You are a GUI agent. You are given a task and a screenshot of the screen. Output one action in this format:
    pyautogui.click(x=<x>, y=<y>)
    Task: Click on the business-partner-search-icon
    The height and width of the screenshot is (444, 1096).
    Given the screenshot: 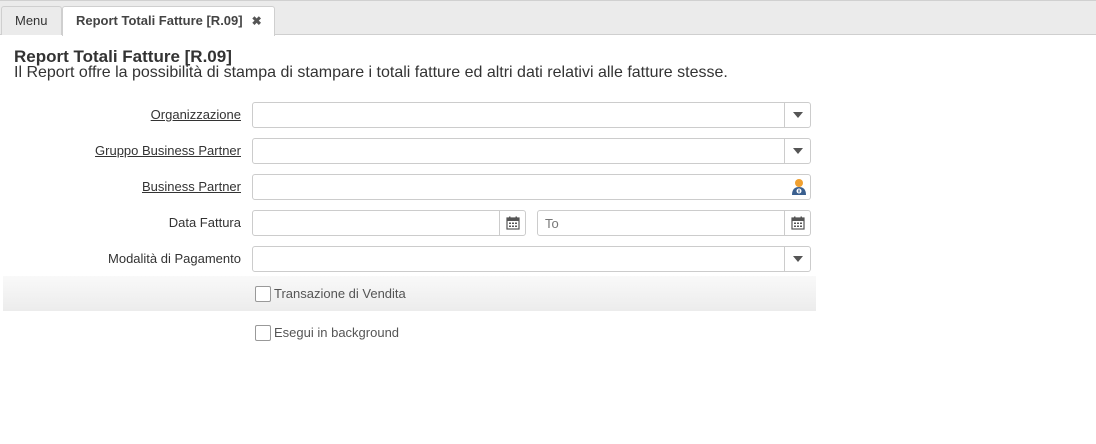 What is the action you would take?
    pyautogui.click(x=799, y=187)
    